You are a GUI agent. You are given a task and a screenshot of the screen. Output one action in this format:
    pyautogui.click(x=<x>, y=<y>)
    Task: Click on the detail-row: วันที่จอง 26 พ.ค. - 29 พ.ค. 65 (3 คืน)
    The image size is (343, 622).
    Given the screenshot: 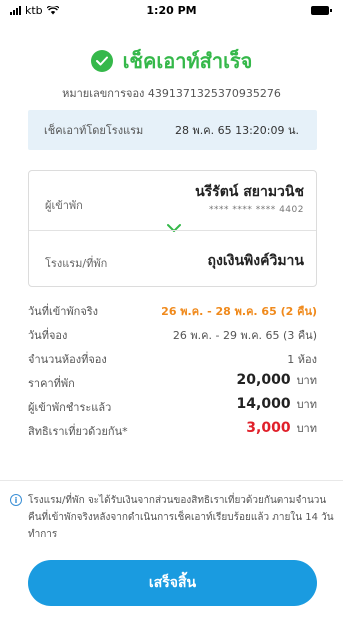 What is the action you would take?
    pyautogui.click(x=172, y=334)
    